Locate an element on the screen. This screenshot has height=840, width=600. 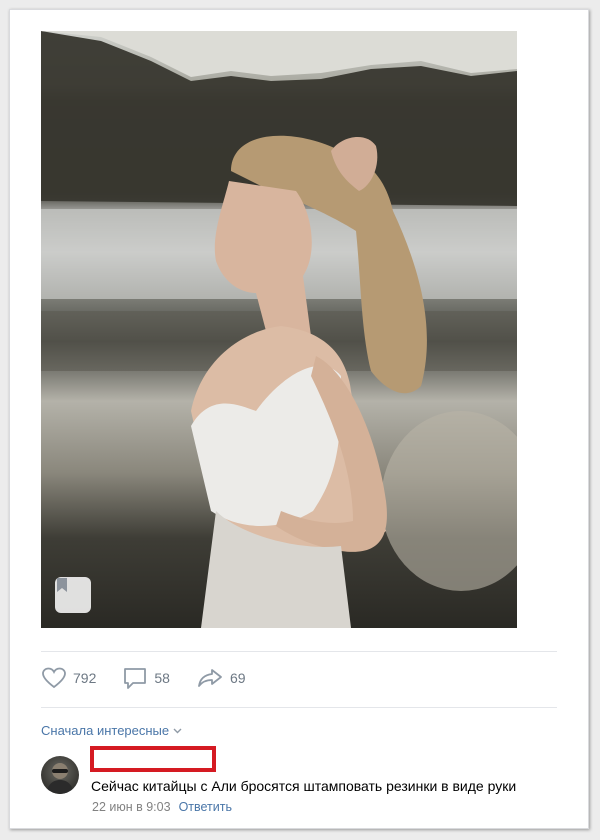
comment-button: 58 is located at coordinates (146, 678).